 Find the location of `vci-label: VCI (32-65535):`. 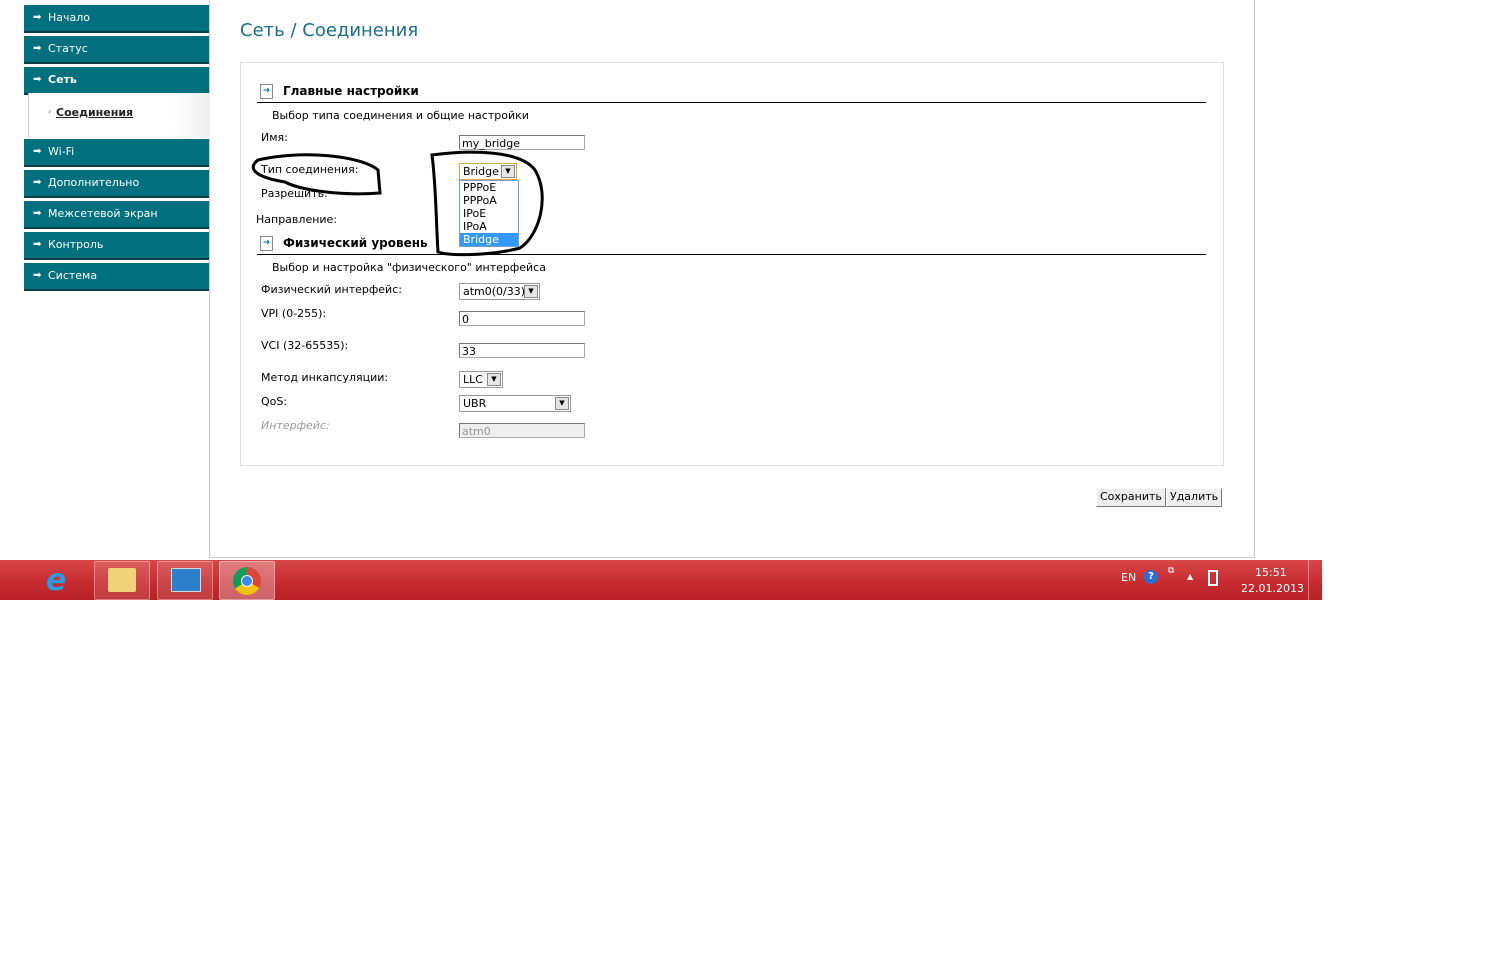

vci-label: VCI (32-65535): is located at coordinates (305, 345).